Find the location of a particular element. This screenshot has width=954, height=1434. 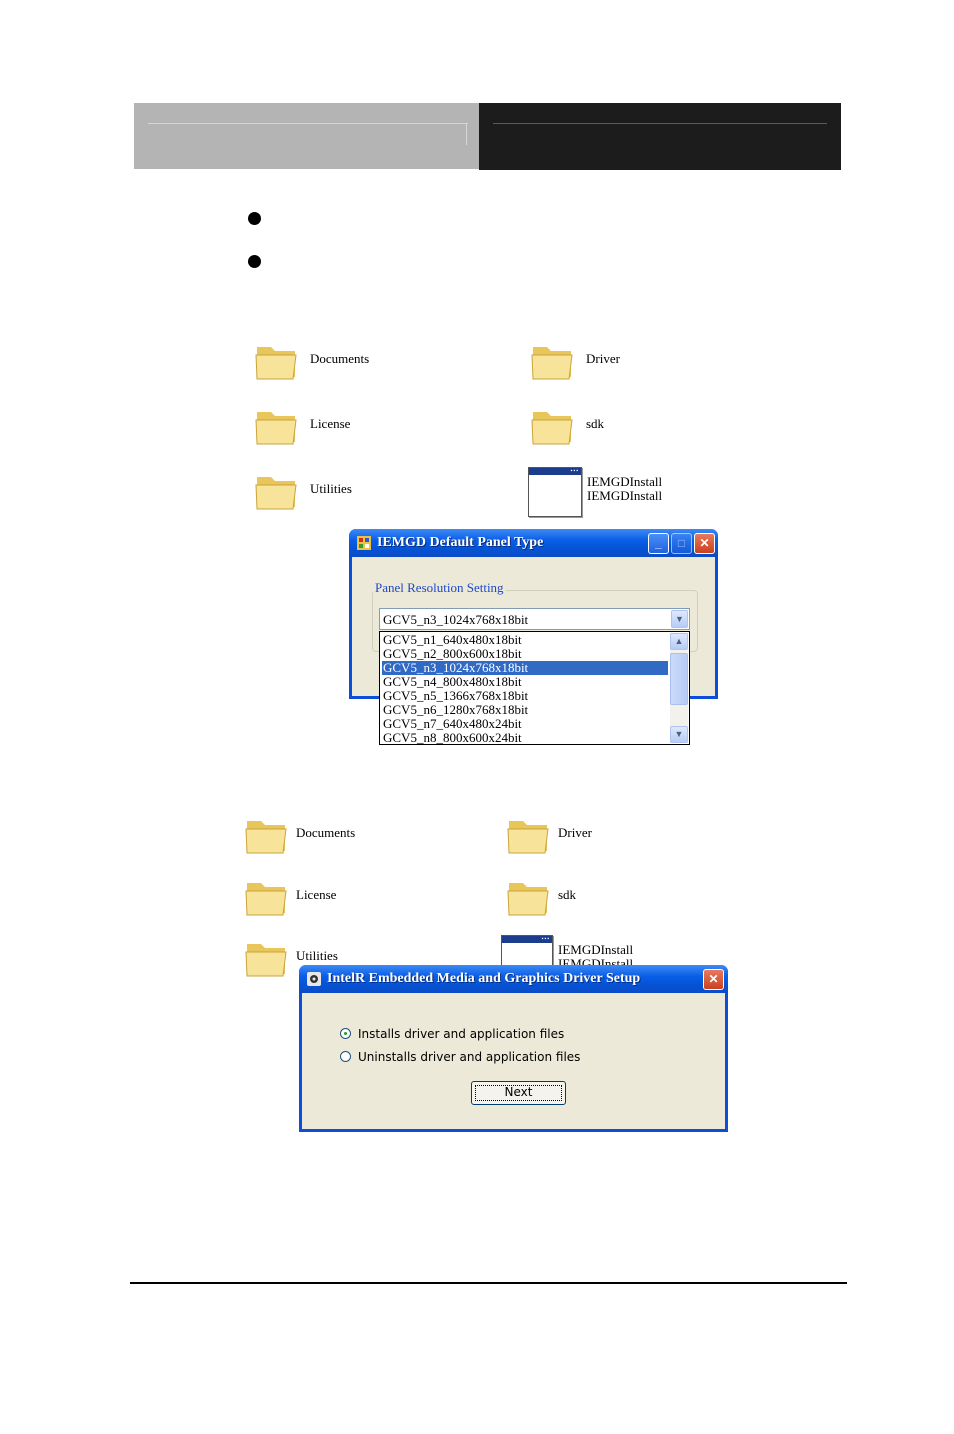

radio-button is located at coordinates (345, 1056).